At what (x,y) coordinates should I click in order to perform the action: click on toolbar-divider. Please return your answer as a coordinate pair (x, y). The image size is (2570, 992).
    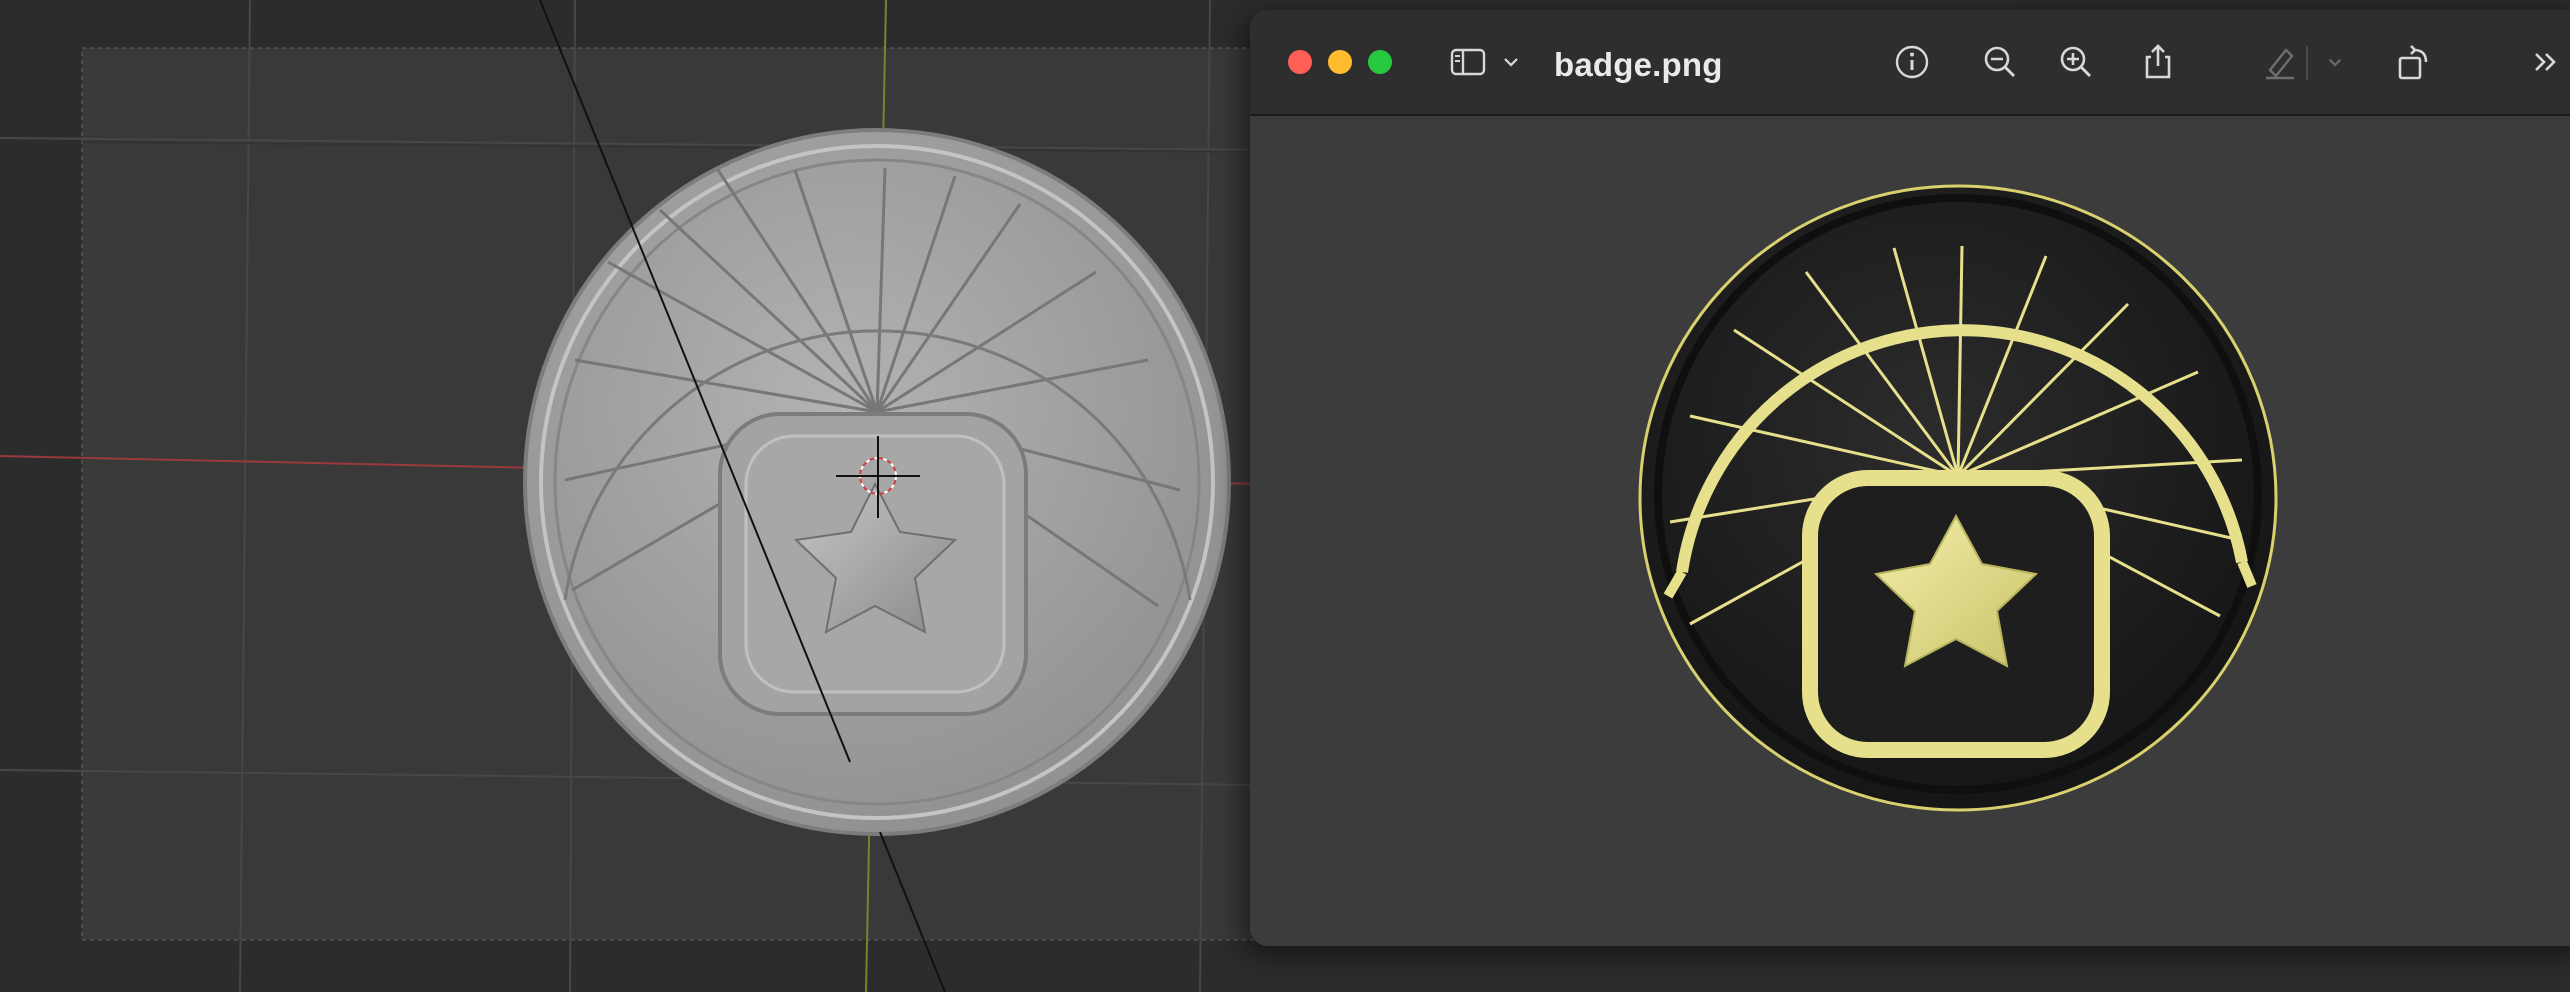
    Looking at the image, I should click on (2307, 63).